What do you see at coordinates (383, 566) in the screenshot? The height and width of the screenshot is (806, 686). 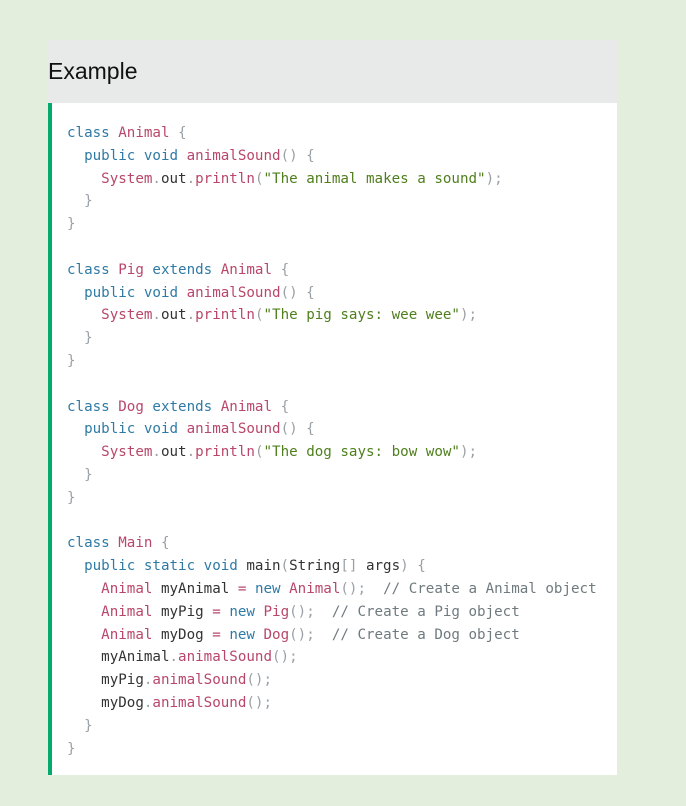 I see `code-token: args` at bounding box center [383, 566].